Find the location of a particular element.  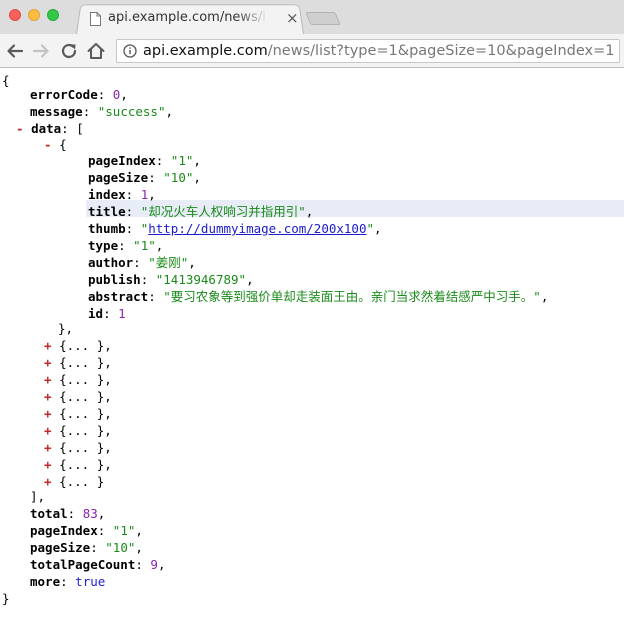

array-open-bracket: [ is located at coordinates (80, 128).